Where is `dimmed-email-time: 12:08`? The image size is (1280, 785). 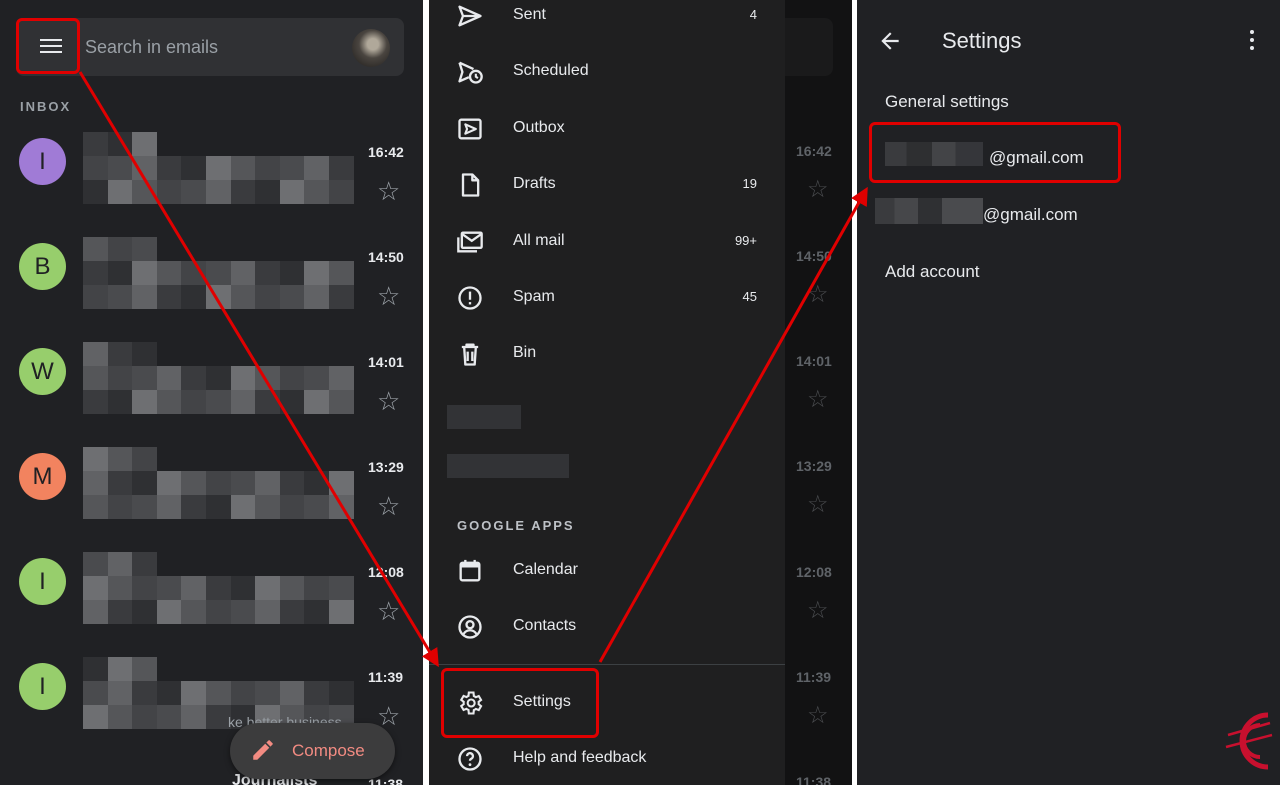
dimmed-email-time: 12:08 is located at coordinates (814, 572).